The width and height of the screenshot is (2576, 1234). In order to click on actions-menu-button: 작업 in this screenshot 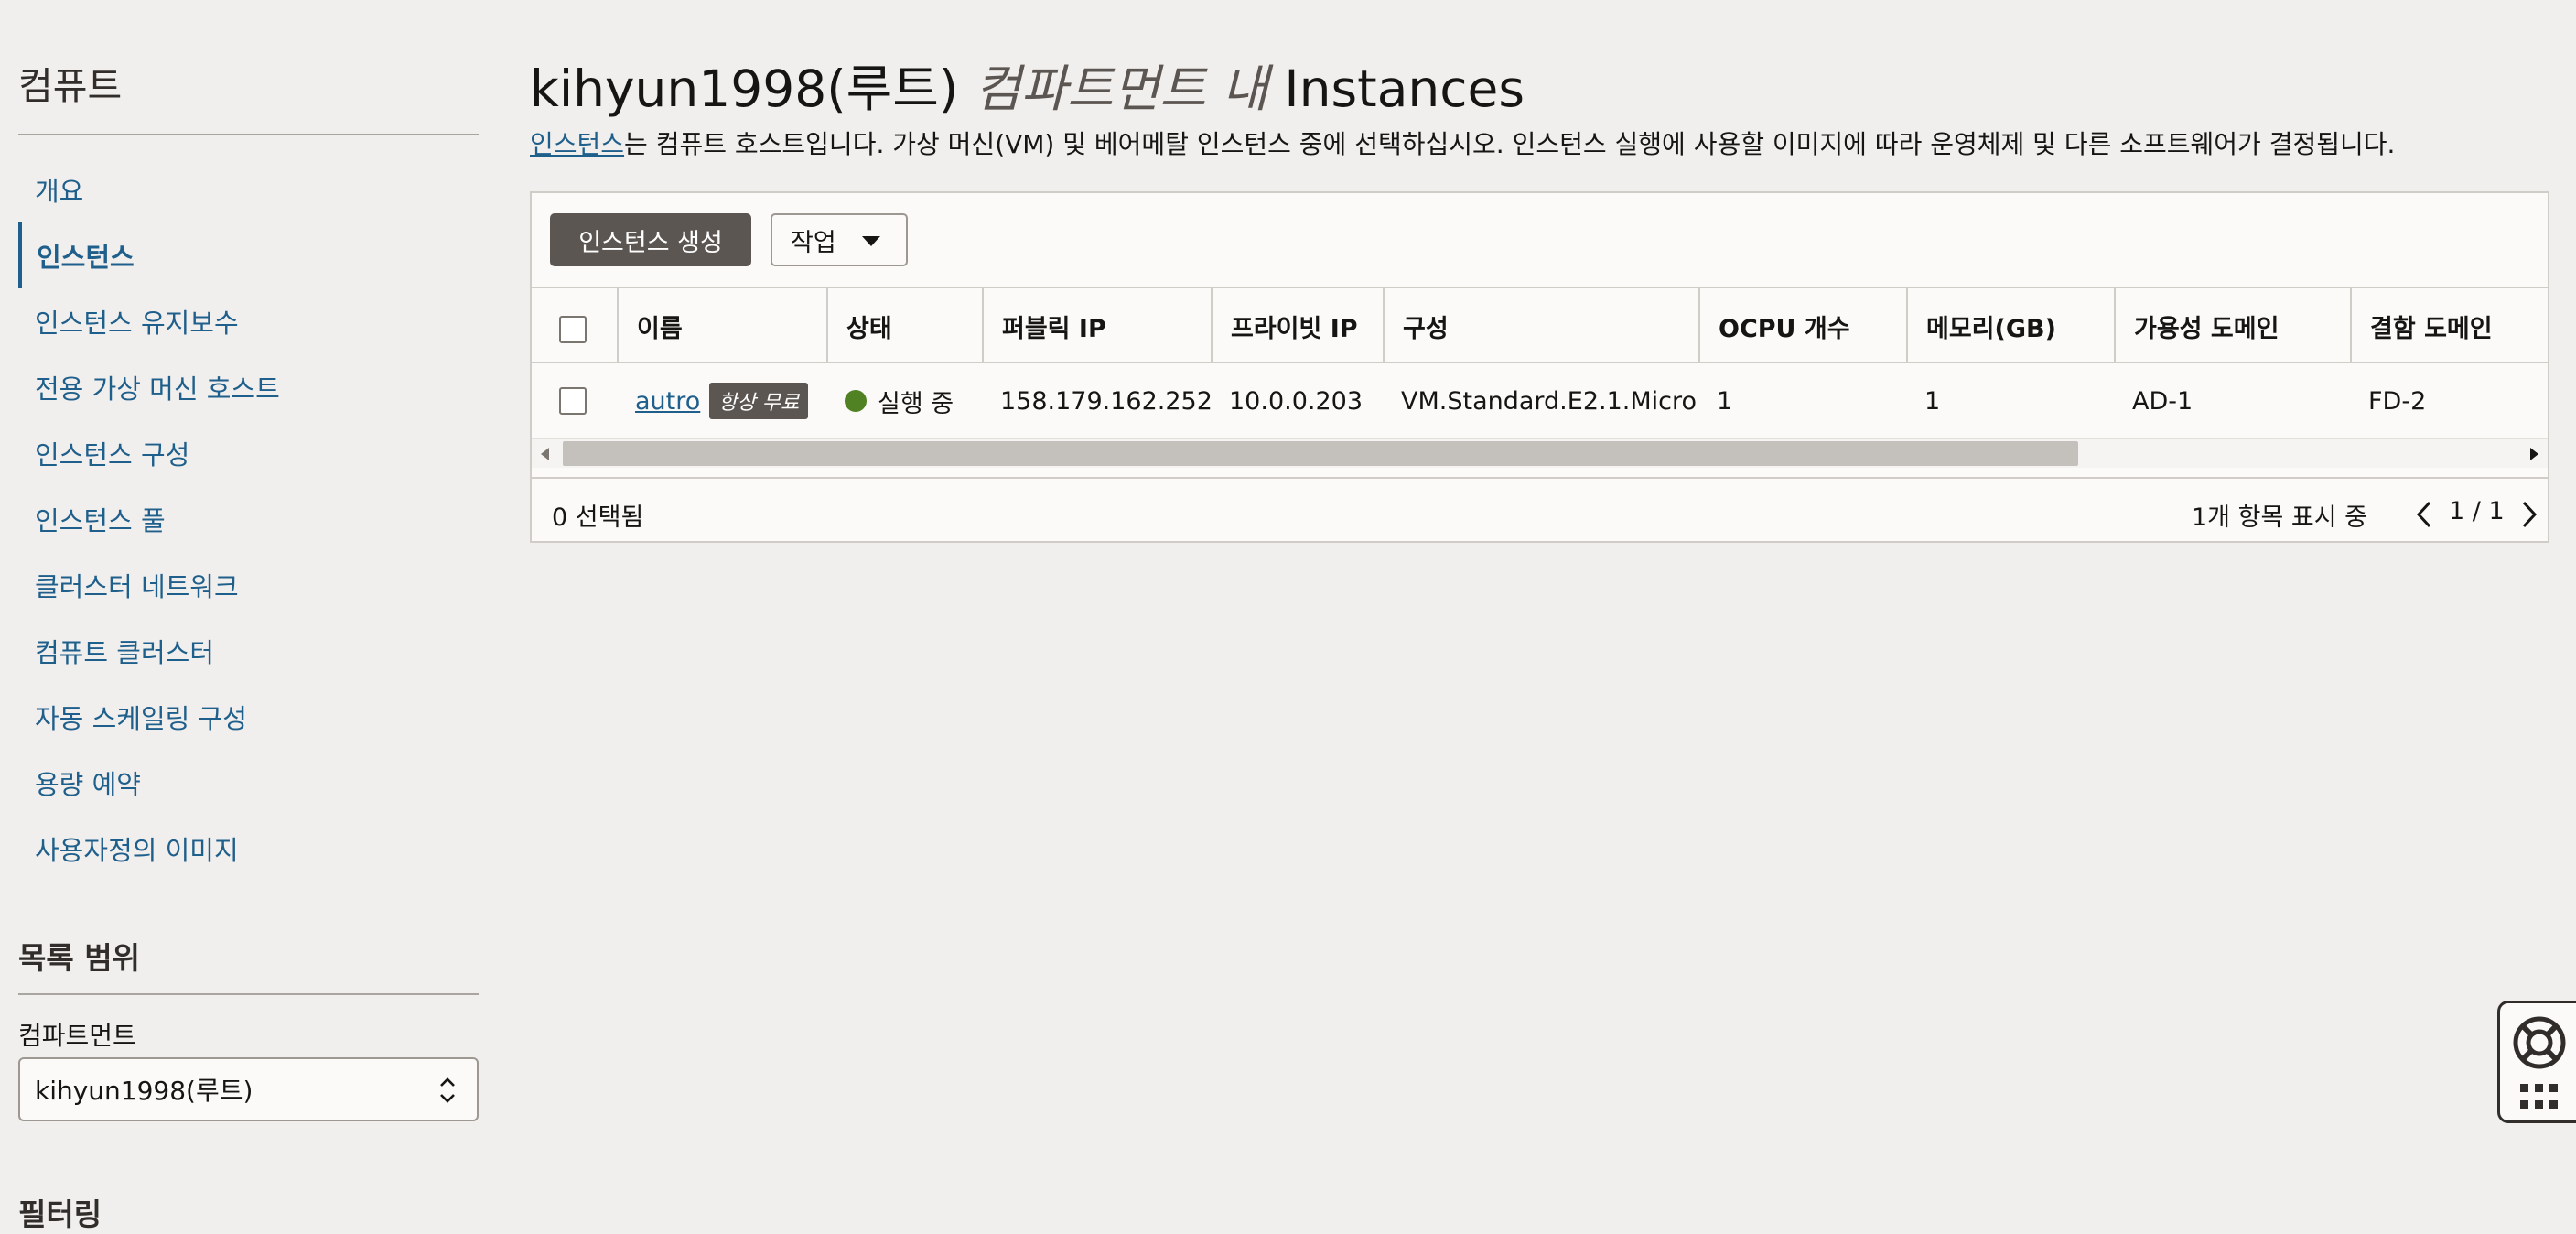, I will do `click(839, 240)`.